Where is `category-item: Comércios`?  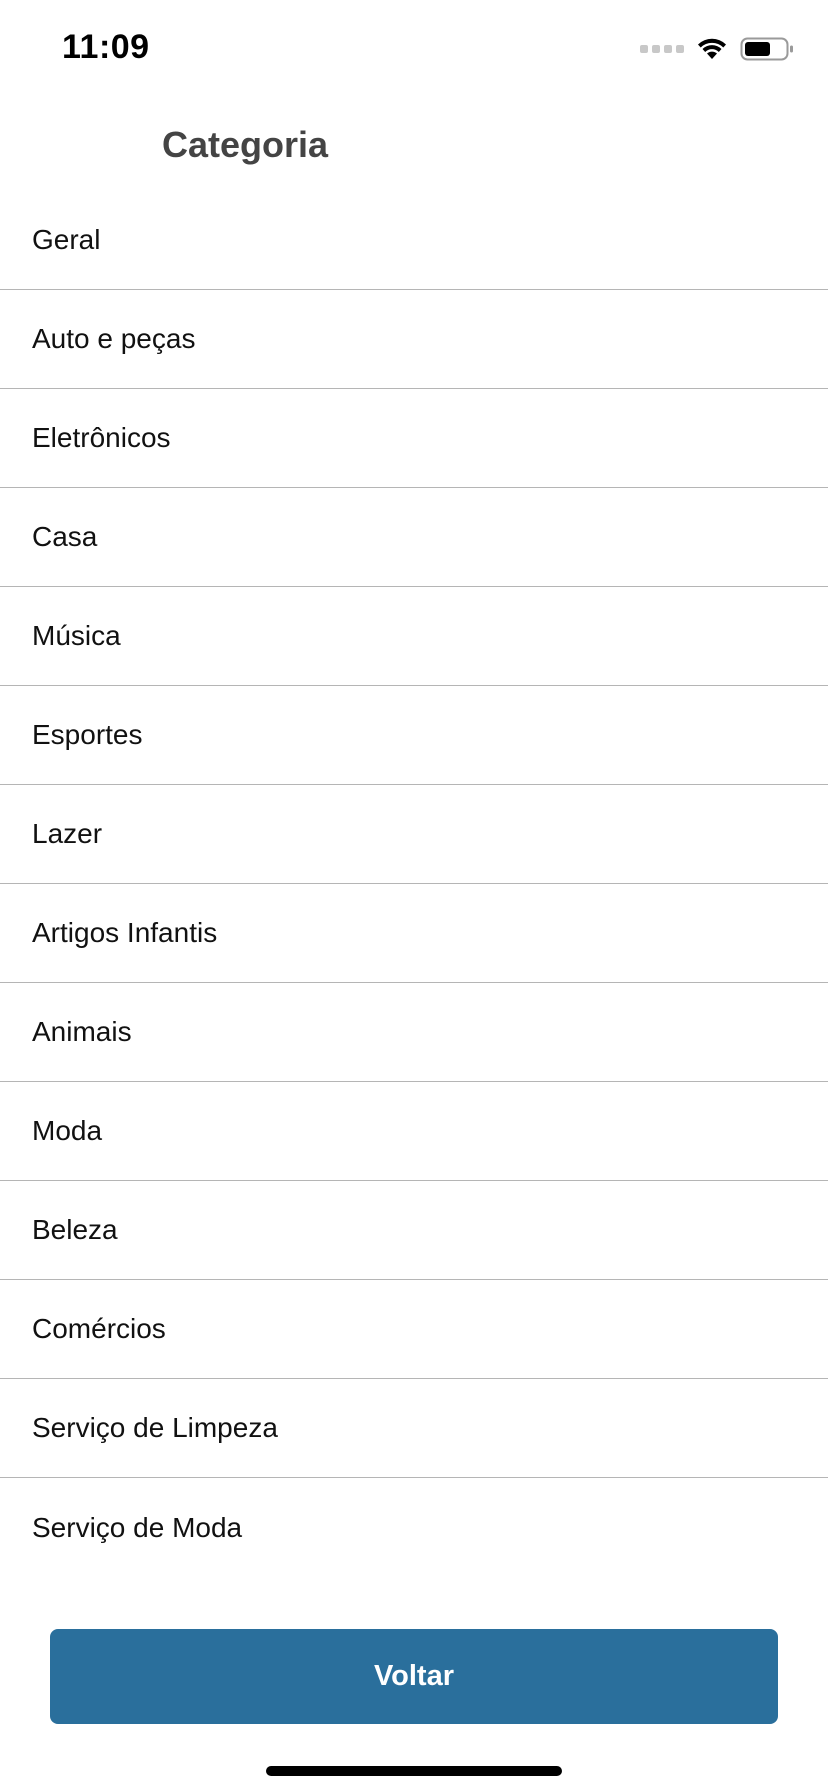
category-item: Comércios is located at coordinates (414, 1329).